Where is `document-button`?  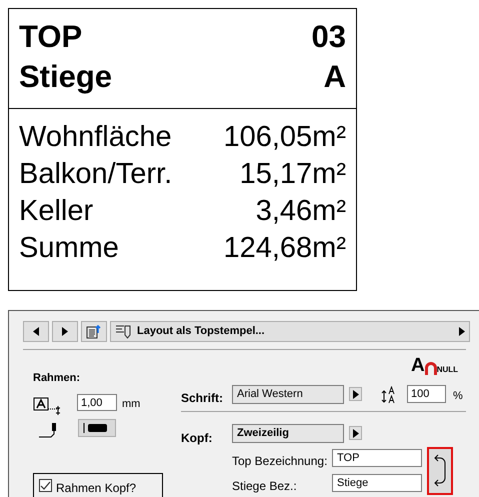
document-button is located at coordinates (94, 331).